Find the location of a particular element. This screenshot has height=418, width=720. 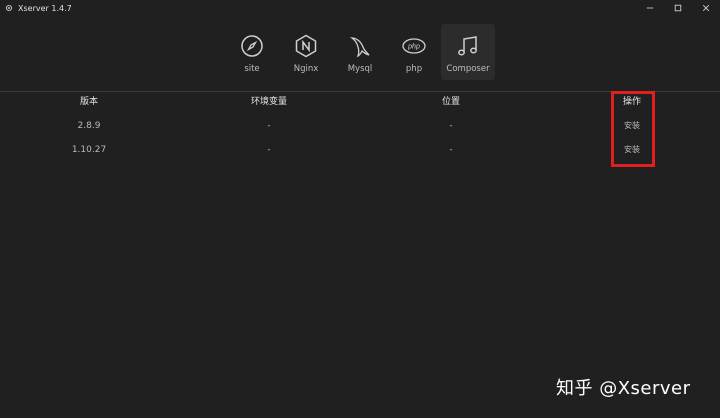

nginx-icon is located at coordinates (306, 46).